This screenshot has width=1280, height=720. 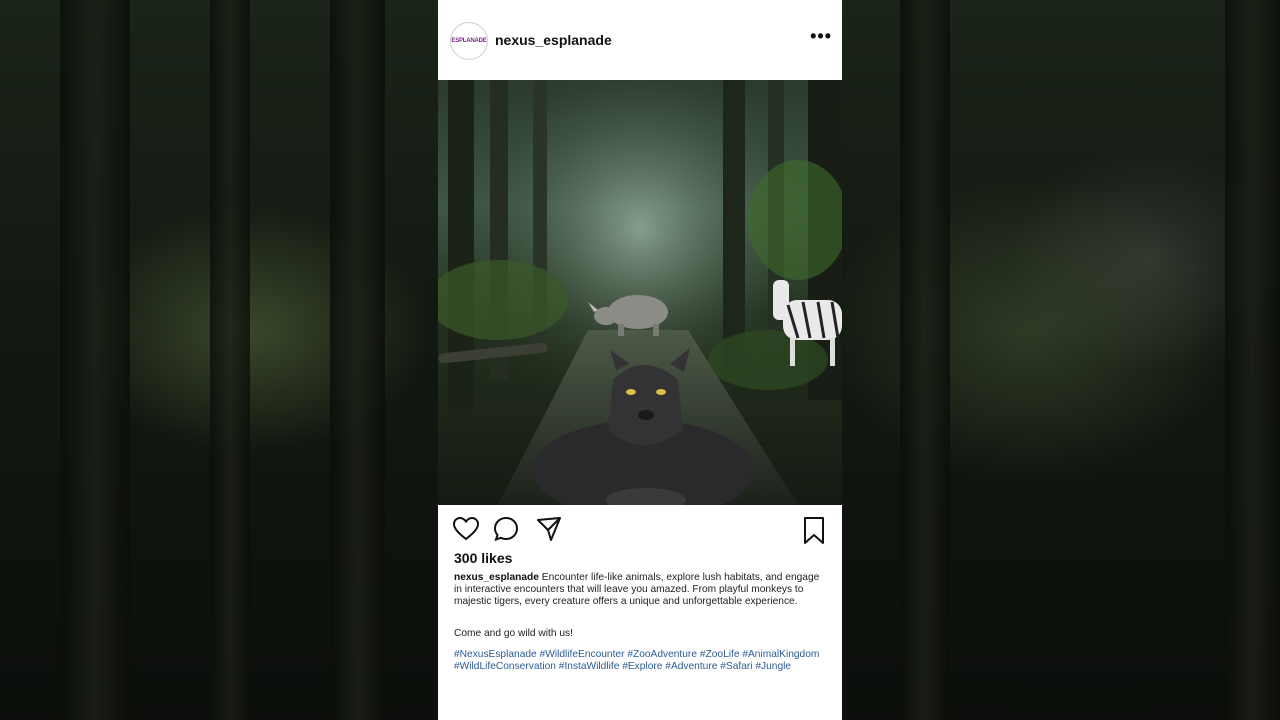 What do you see at coordinates (642, 666) in the screenshot?
I see `hashtag-link: #Explore` at bounding box center [642, 666].